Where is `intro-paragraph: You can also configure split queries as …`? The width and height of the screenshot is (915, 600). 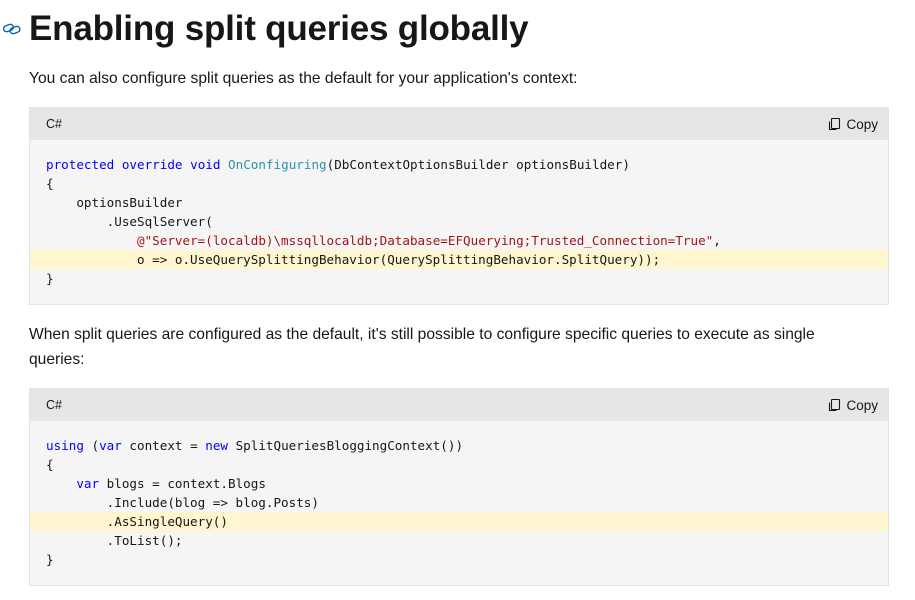
intro-paragraph: You can also configure split queries as … is located at coordinates (303, 78).